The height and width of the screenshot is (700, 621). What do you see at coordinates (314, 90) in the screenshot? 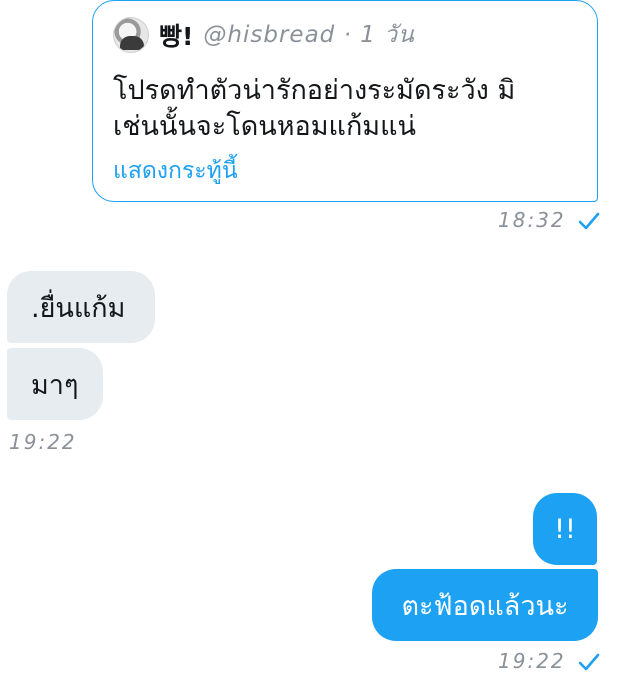
I see `quoted-tweet-line-1: โปรดทำตัวน่ารักอย่างระมัดระวัง มิ` at bounding box center [314, 90].